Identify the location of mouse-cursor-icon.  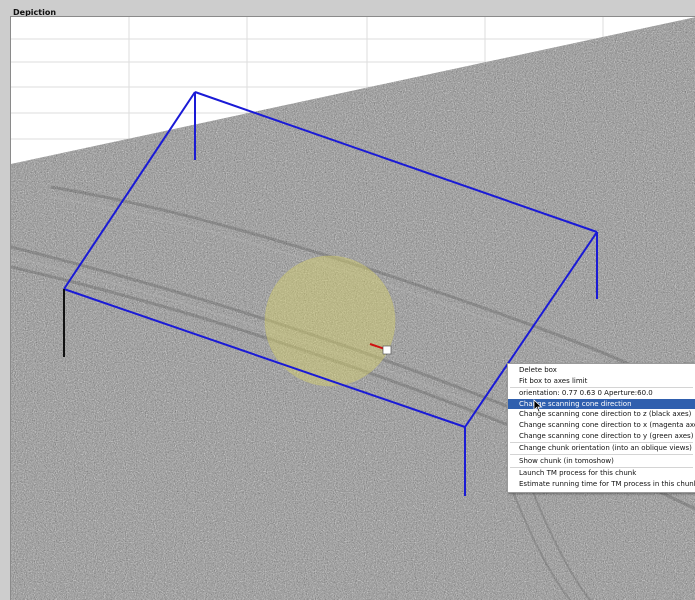
(538, 406).